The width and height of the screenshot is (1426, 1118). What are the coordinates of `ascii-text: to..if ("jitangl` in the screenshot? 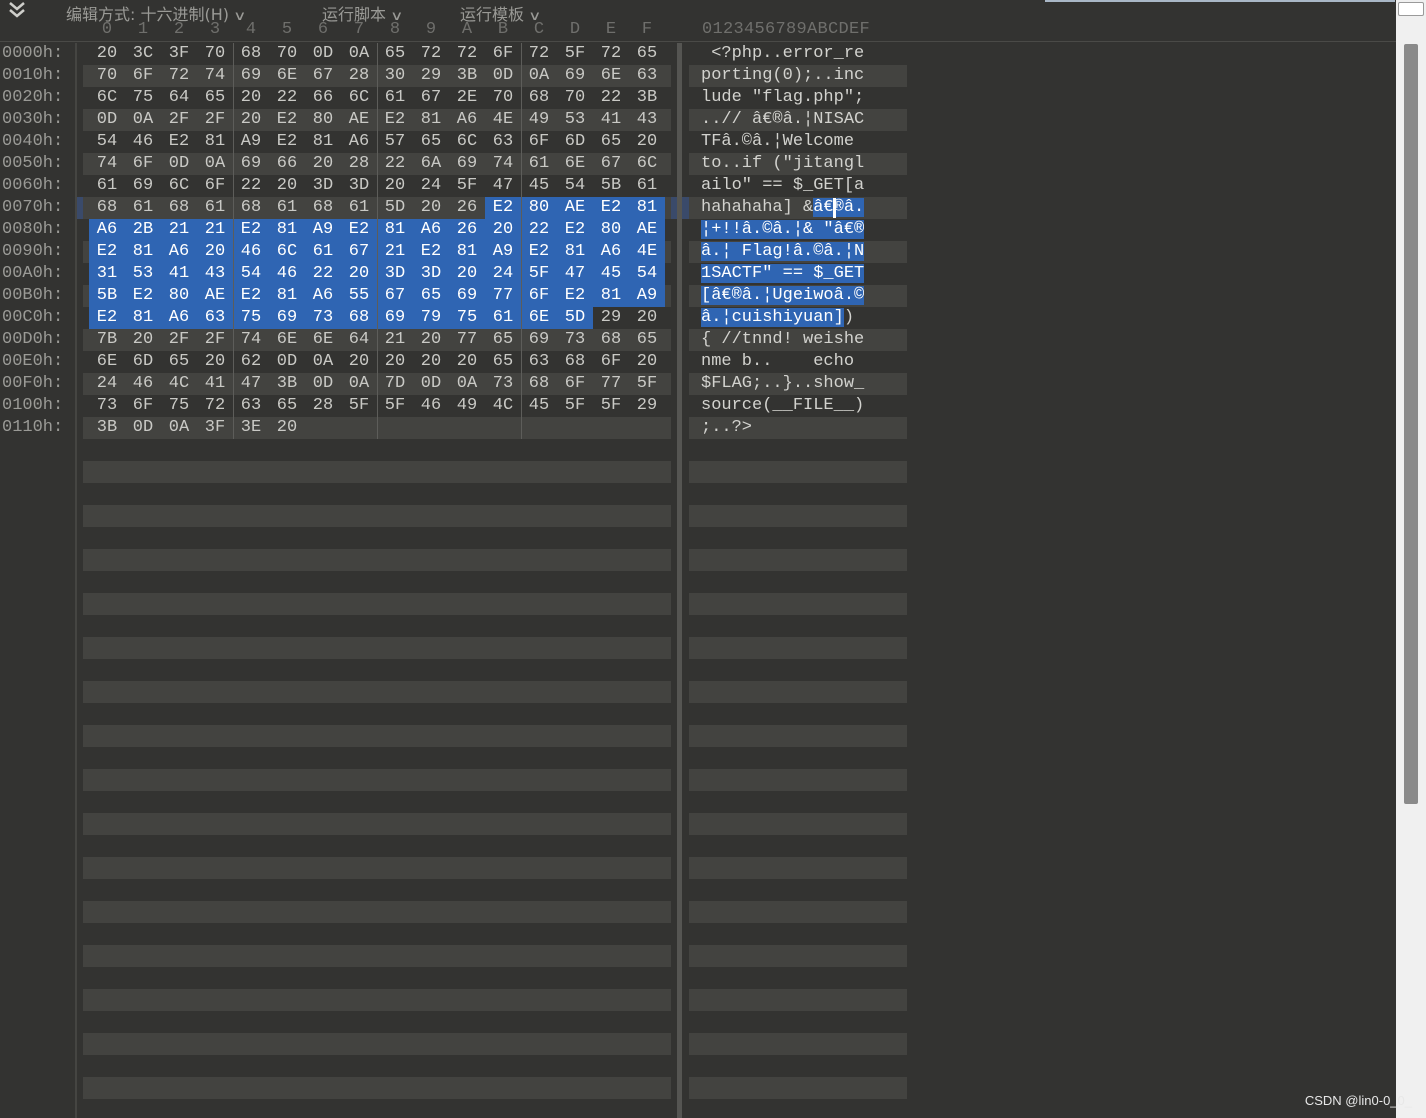 It's located at (782, 164).